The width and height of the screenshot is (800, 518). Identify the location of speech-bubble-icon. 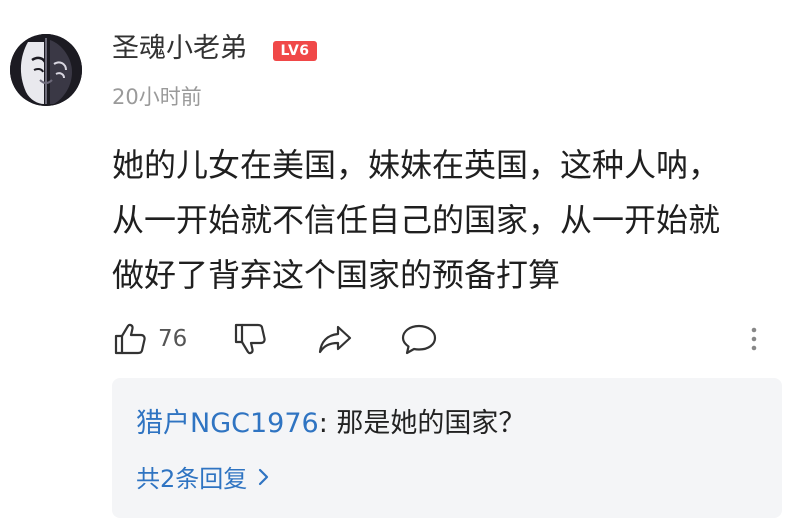
(419, 339).